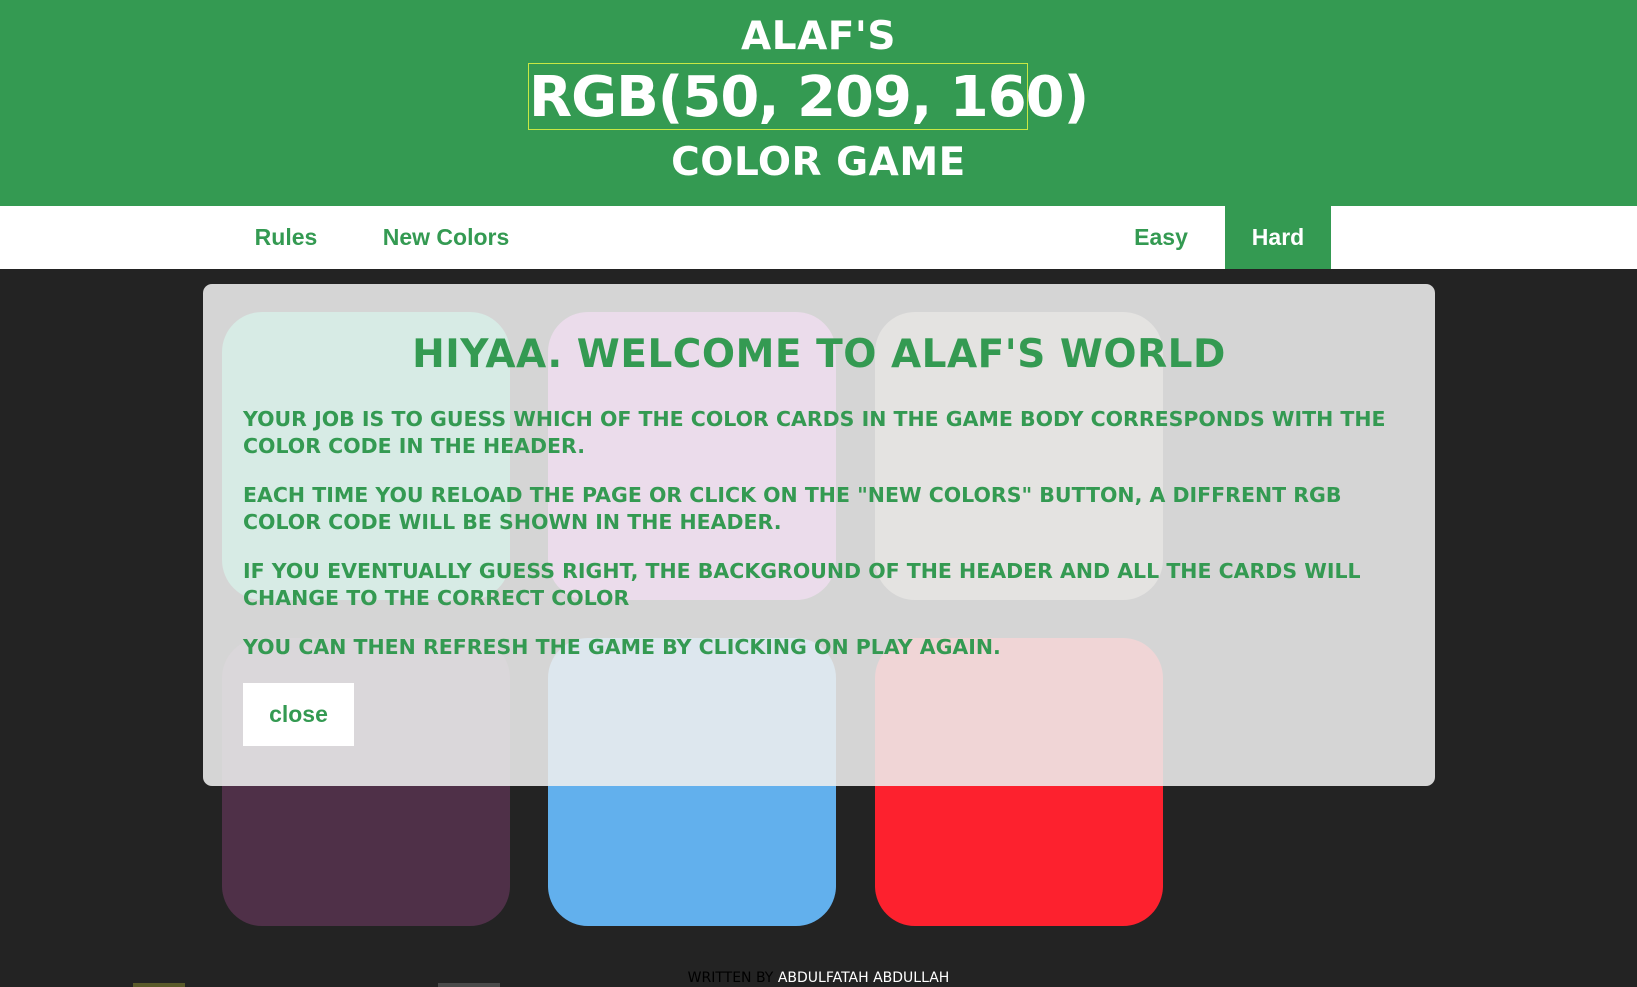 The width and height of the screenshot is (1637, 987). Describe the element at coordinates (1161, 237) in the screenshot. I see `easy-mode-button: Easy` at that location.